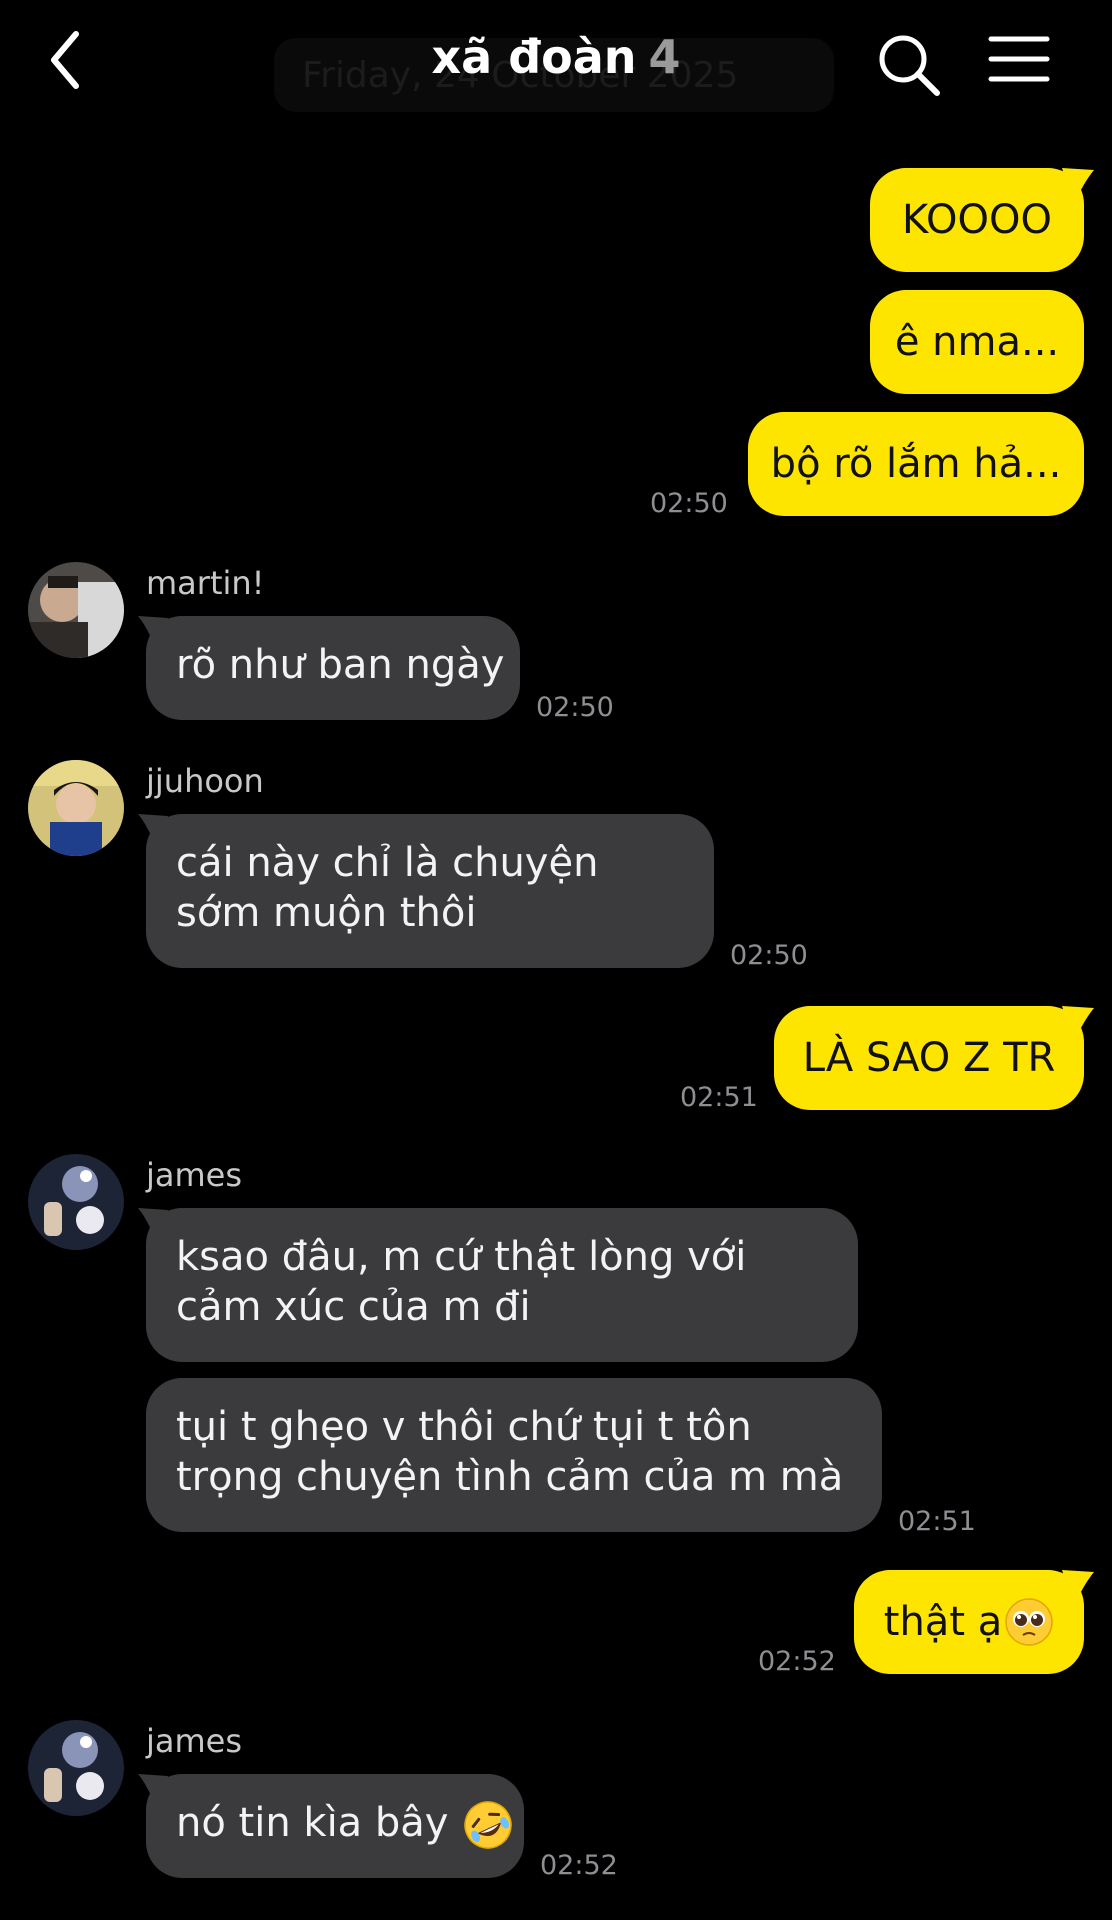  I want to click on hamburger-menu-icon, so click(1019, 59).